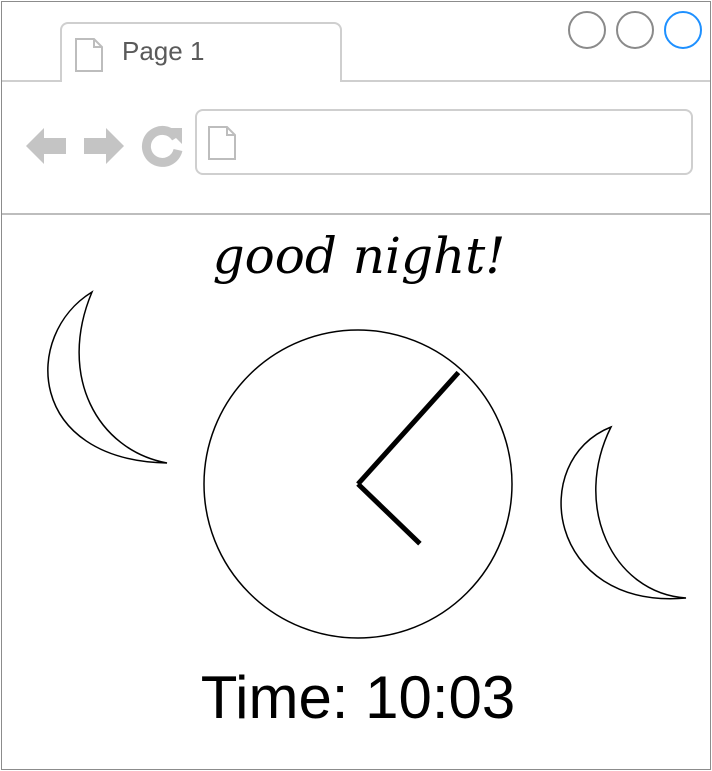  I want to click on tab-label: Page 1, so click(163, 51).